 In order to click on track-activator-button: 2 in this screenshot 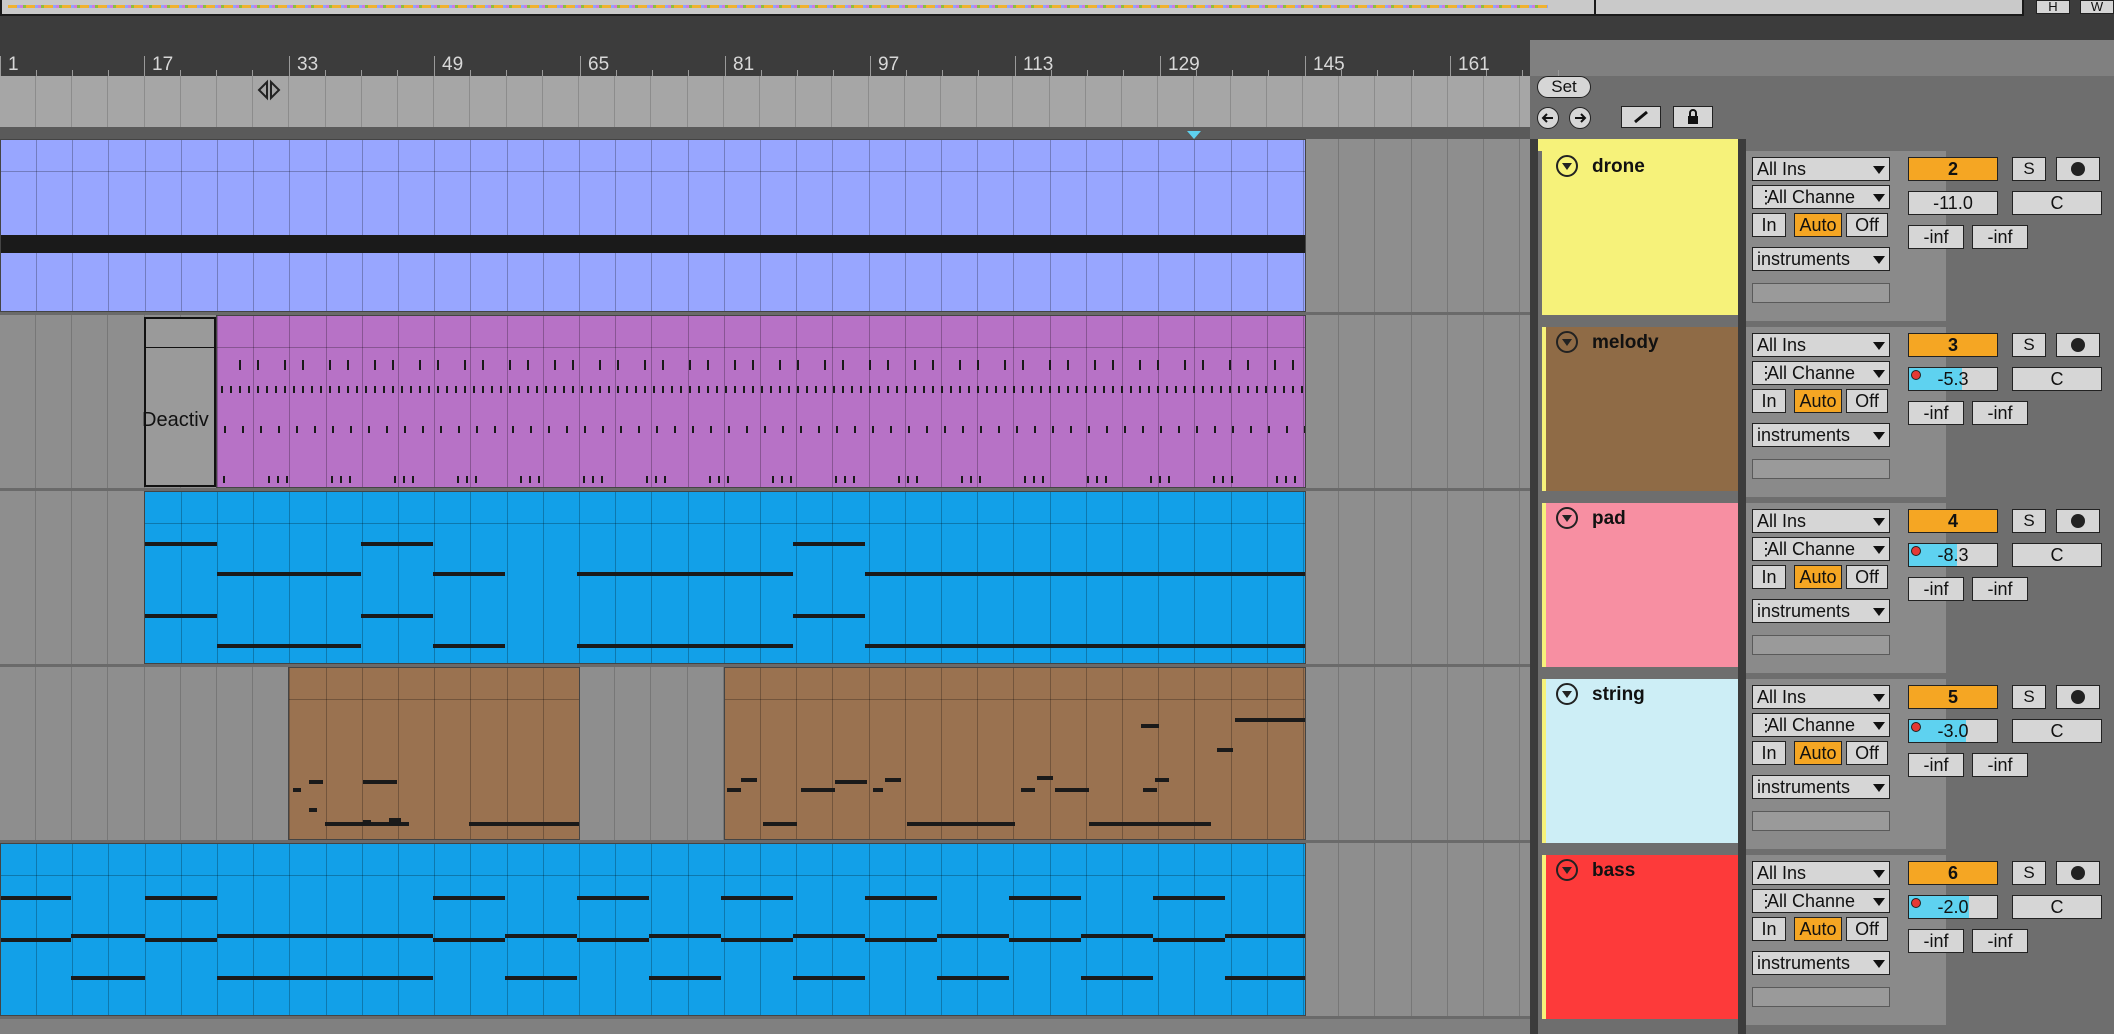, I will do `click(1953, 169)`.